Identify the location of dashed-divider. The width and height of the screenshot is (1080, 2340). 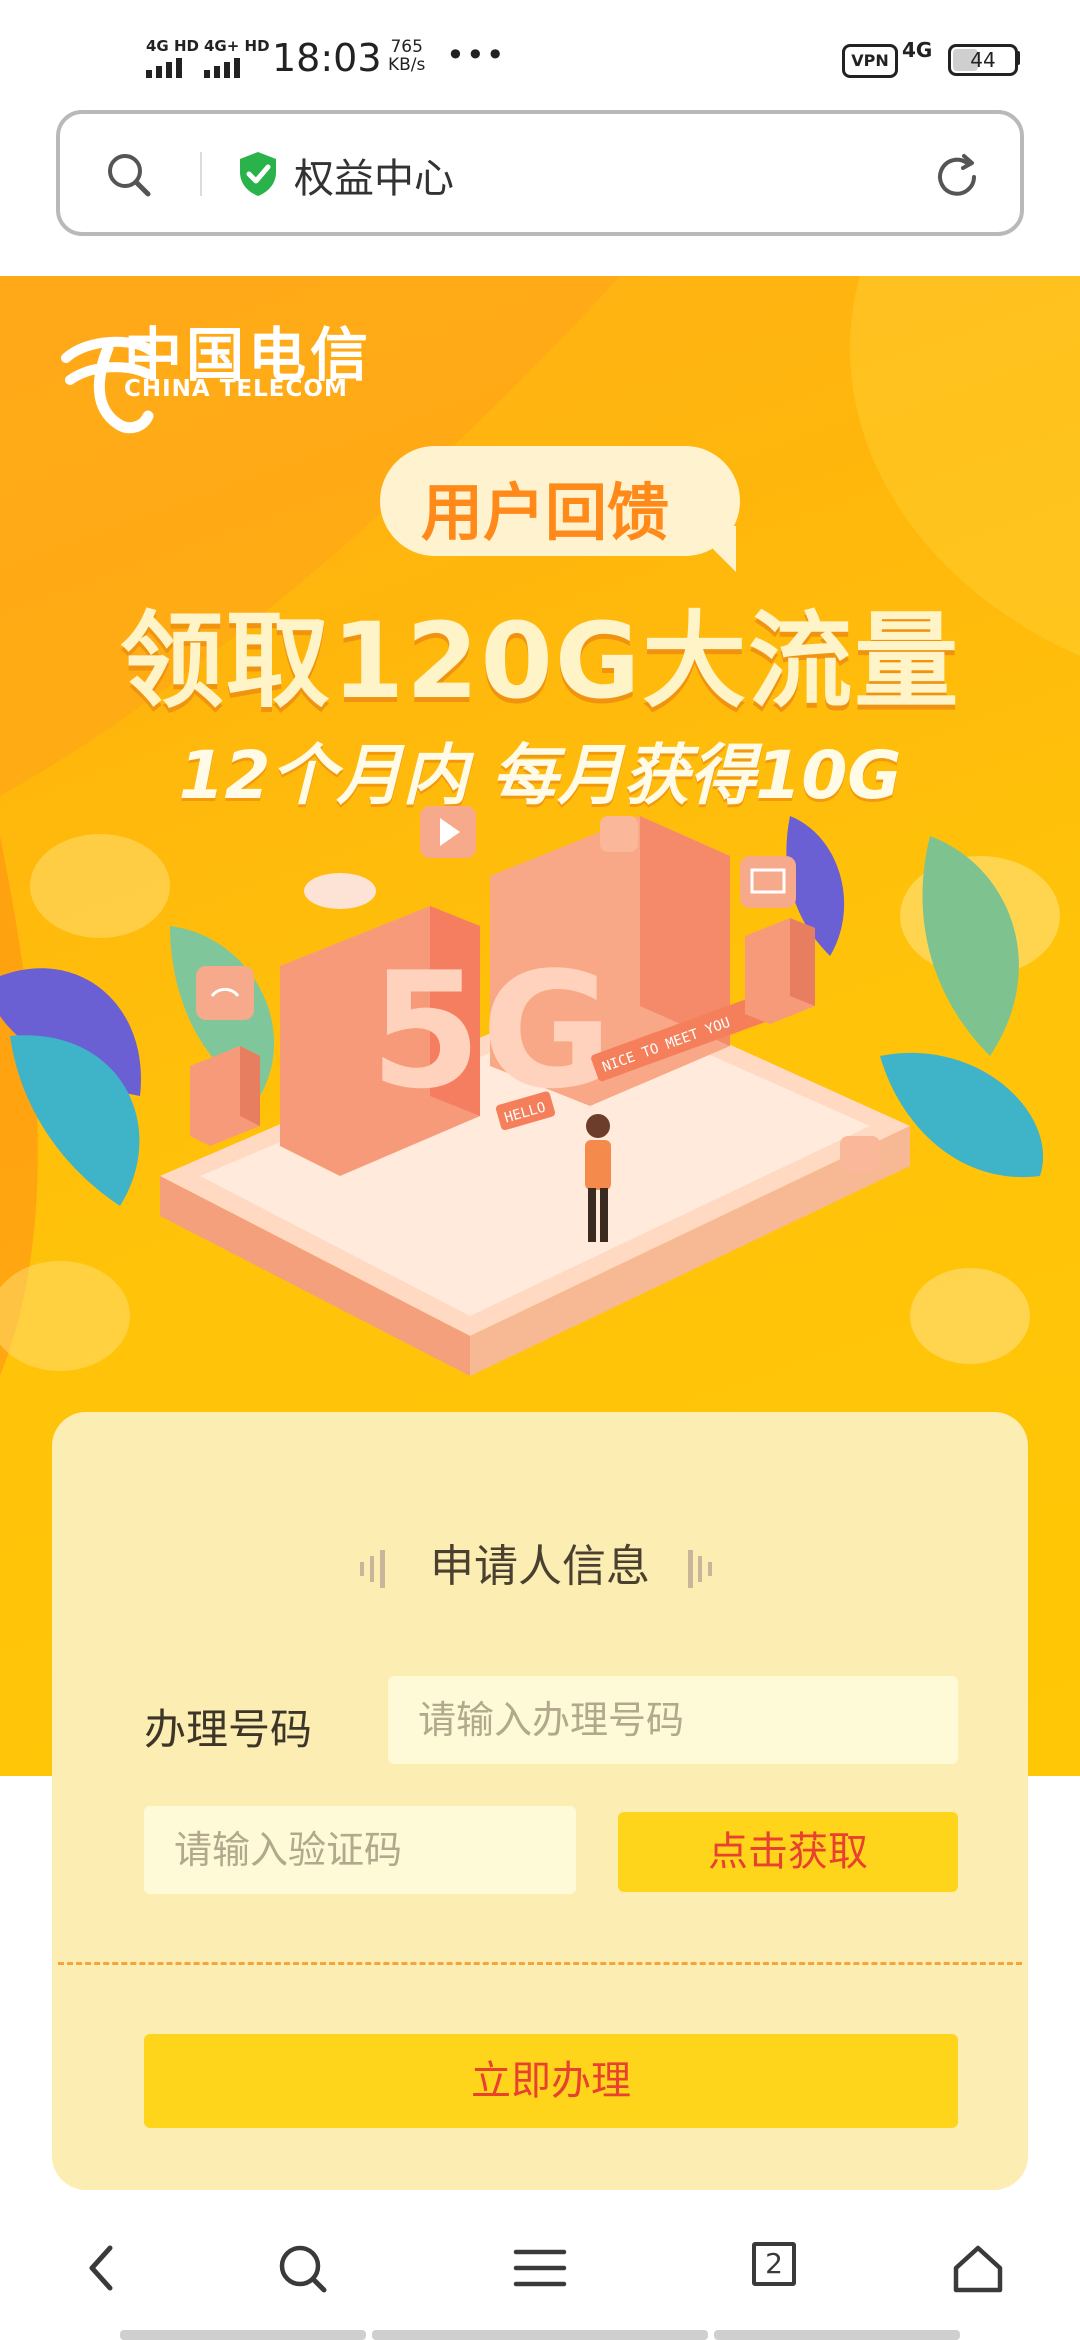
(540, 1963).